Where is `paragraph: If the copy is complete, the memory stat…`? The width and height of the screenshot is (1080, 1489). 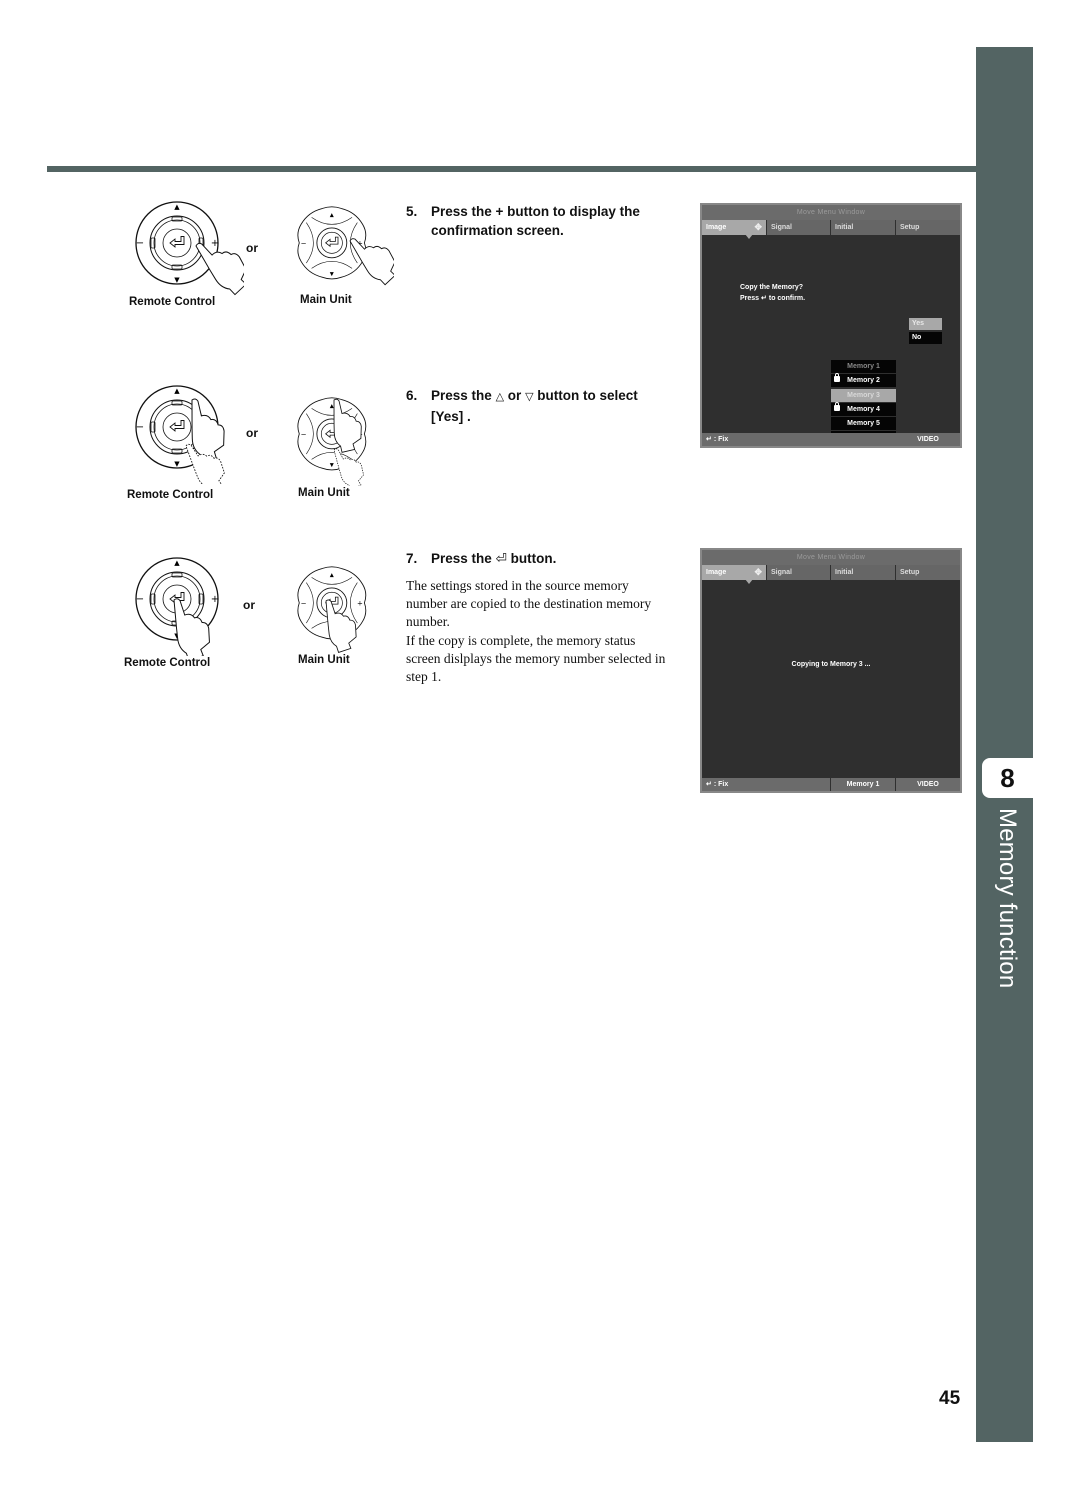
paragraph: If the copy is complete, the memory stat… is located at coordinates (536, 658).